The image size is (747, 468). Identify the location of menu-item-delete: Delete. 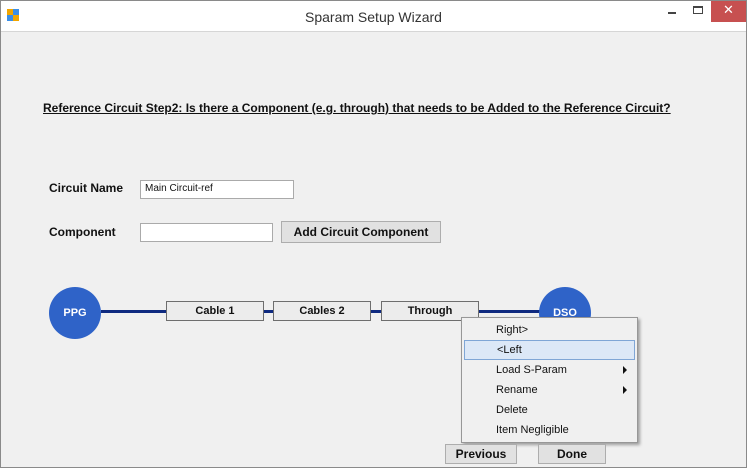
(549, 410).